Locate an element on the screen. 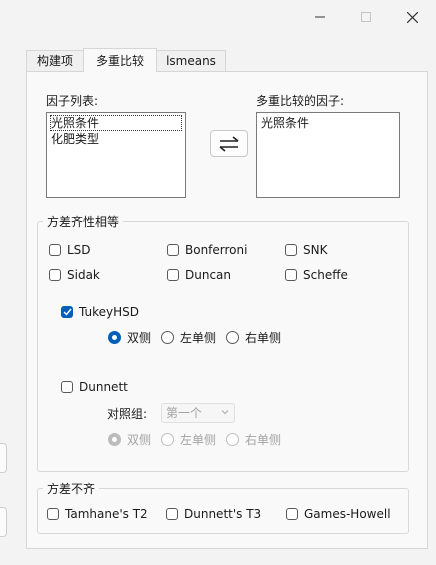  duncan-checkbox: Duncan is located at coordinates (199, 275).